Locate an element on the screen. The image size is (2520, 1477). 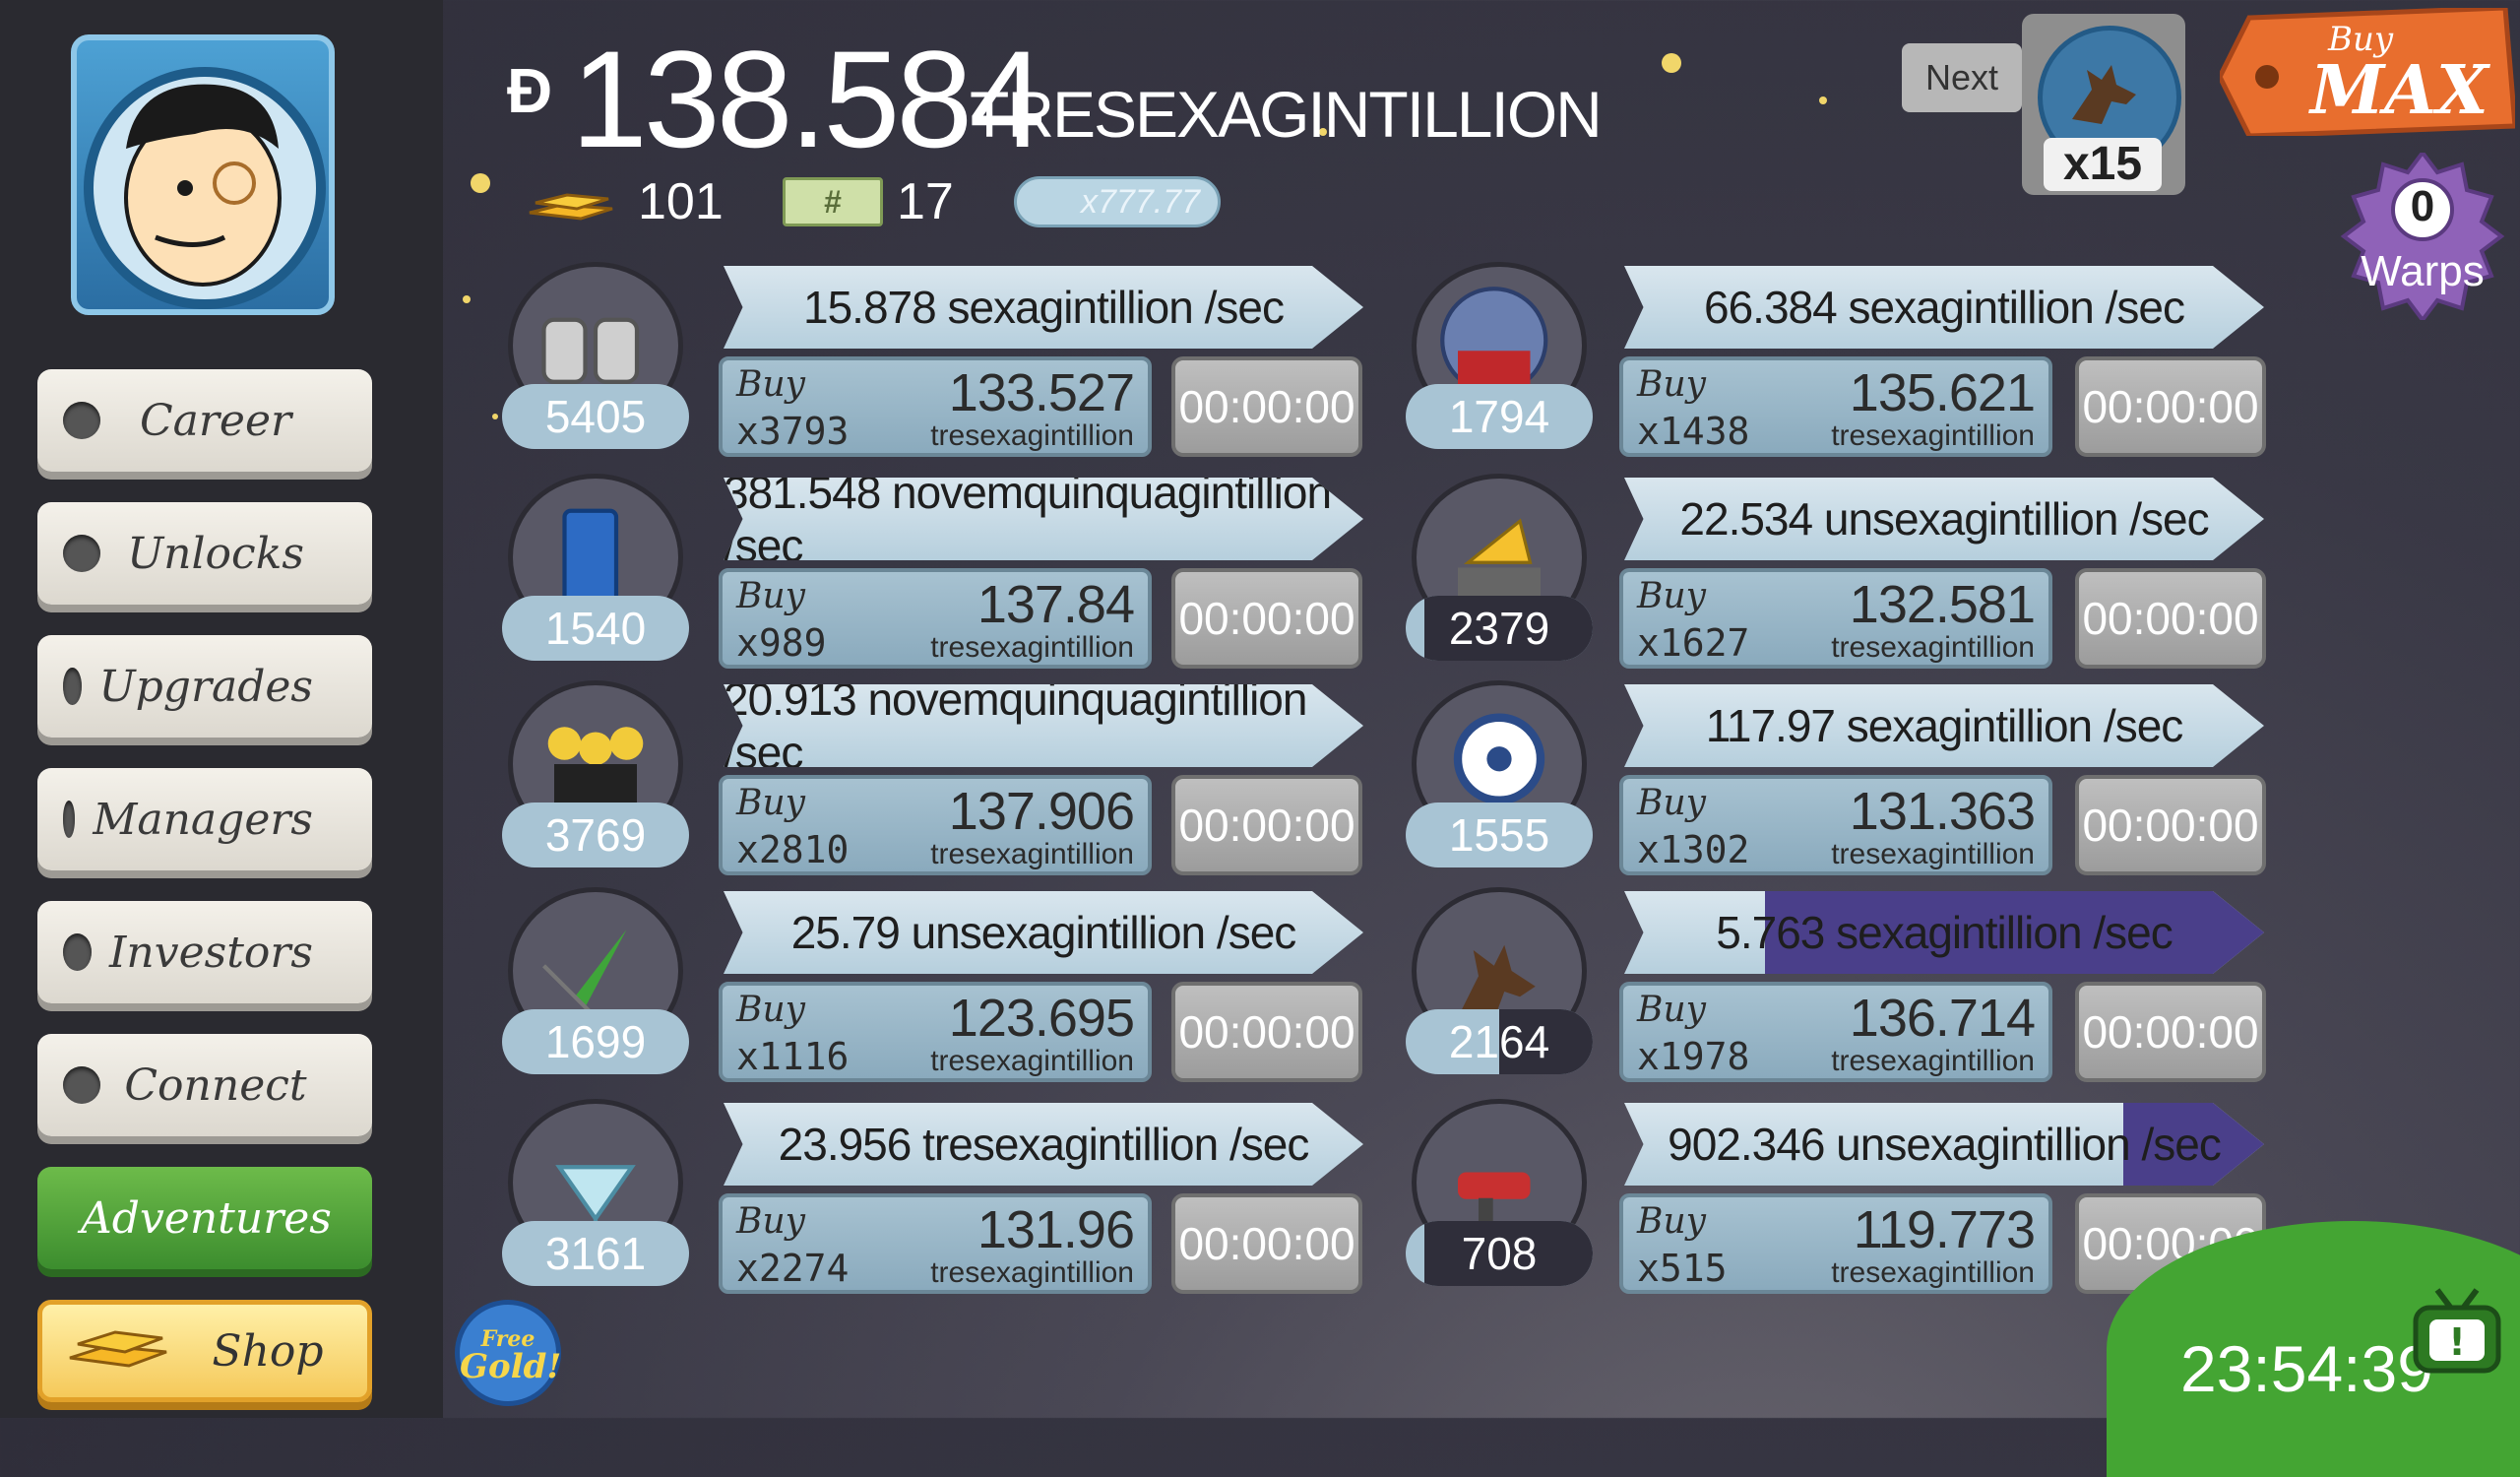
next-unlock-button: Next is located at coordinates (1962, 77).